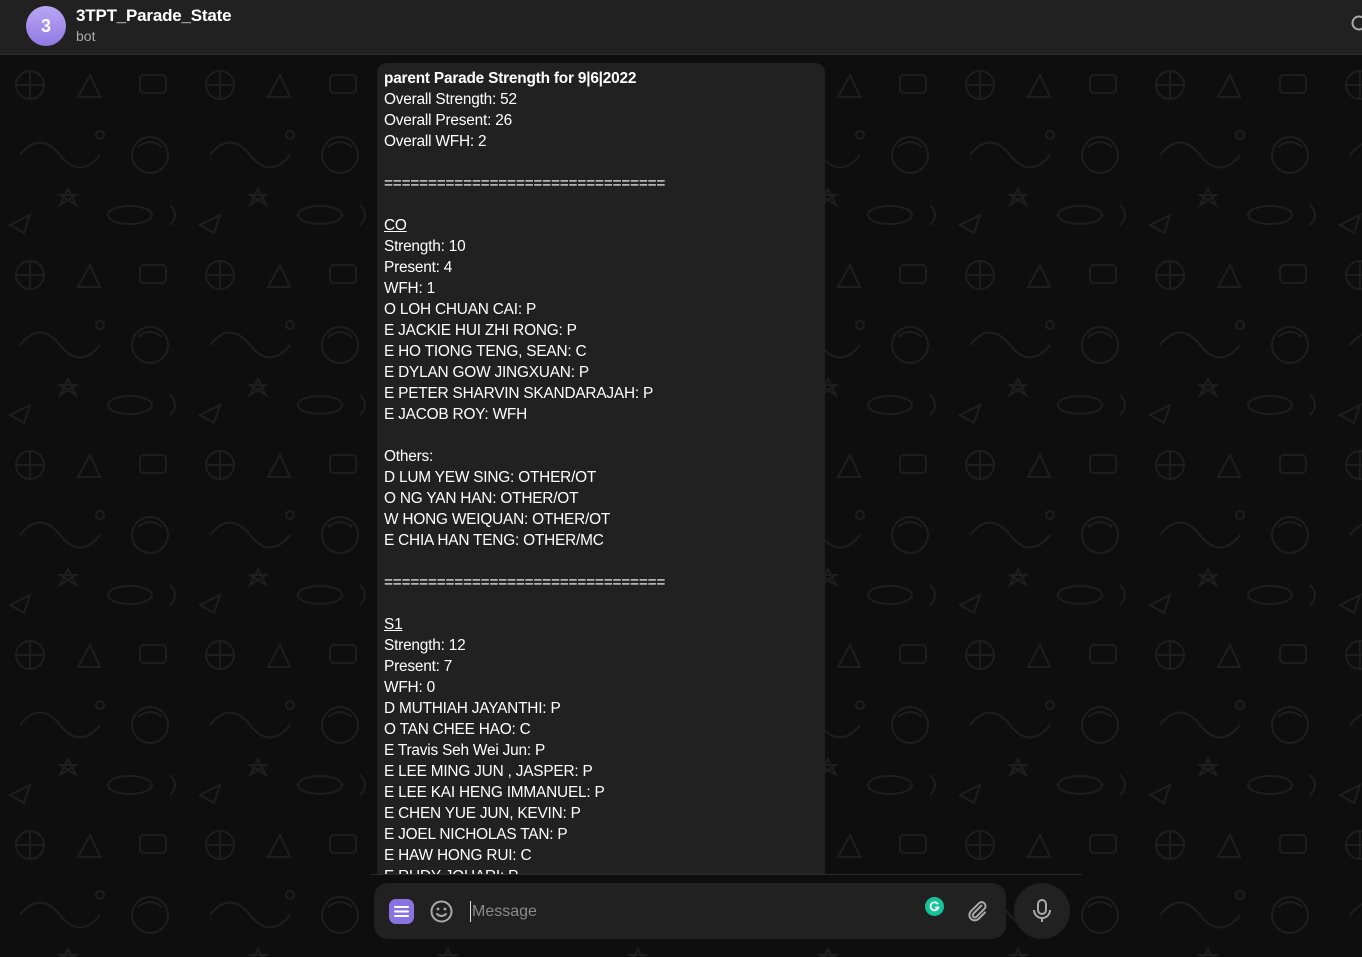  I want to click on message-composer, so click(690, 911).